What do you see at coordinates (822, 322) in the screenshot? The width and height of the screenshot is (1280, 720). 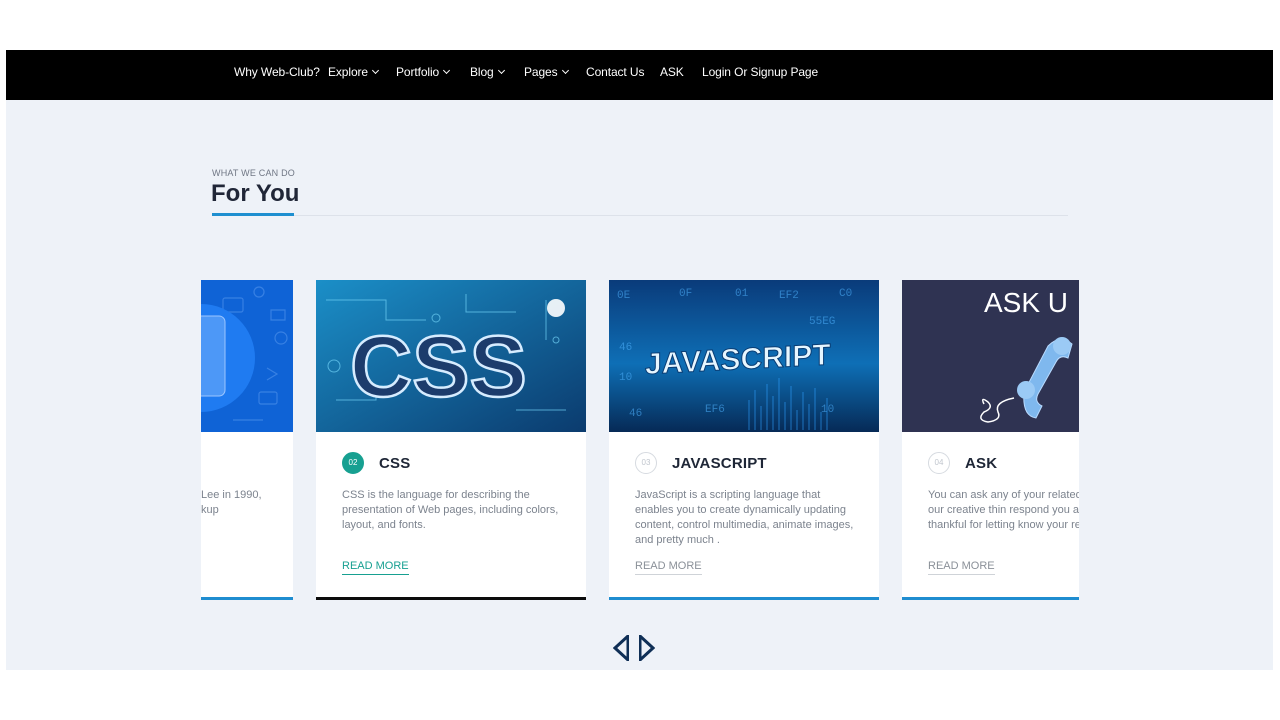 I see `svg-text: 55EG` at bounding box center [822, 322].